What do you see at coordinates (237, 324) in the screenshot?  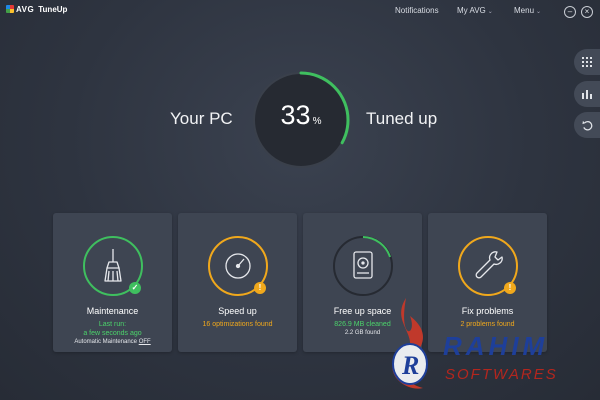 I see `card-line: 16 optimizations found` at bounding box center [237, 324].